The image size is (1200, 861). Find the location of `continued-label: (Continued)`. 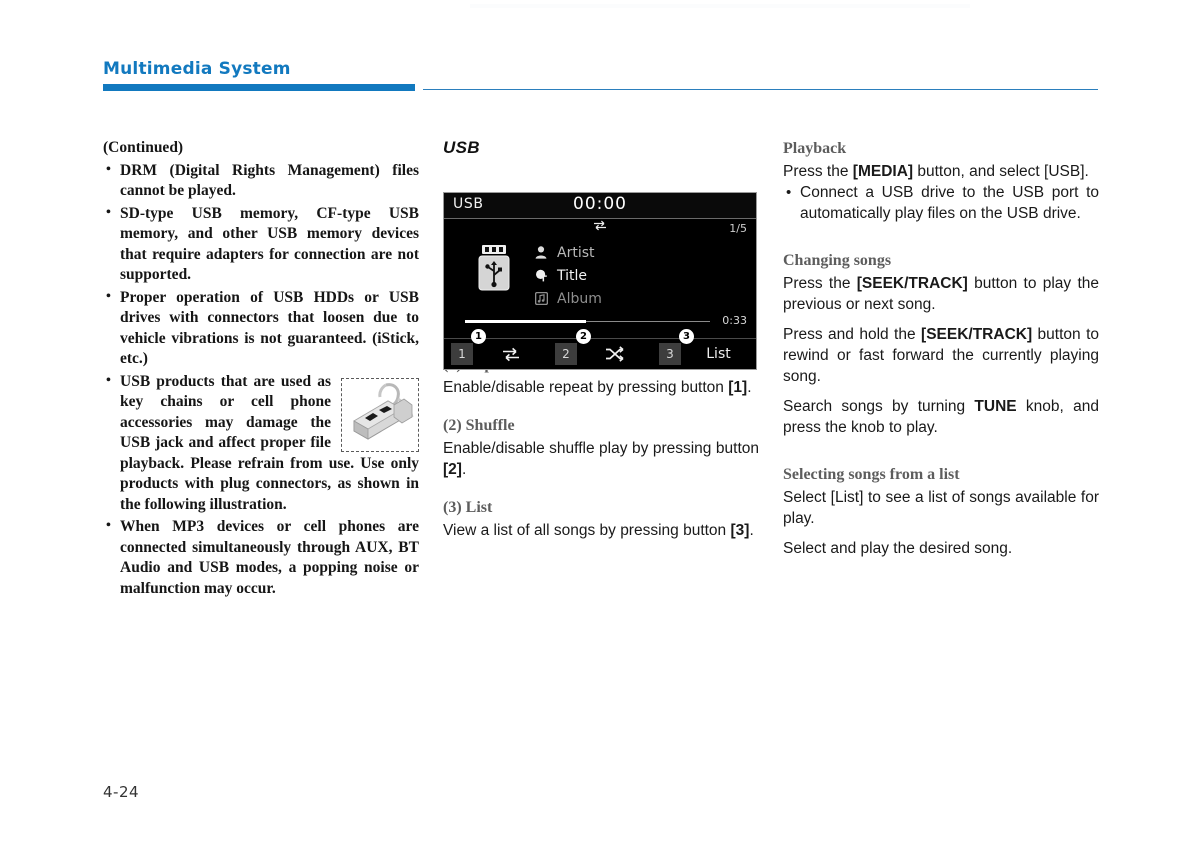

continued-label: (Continued) is located at coordinates (143, 147).